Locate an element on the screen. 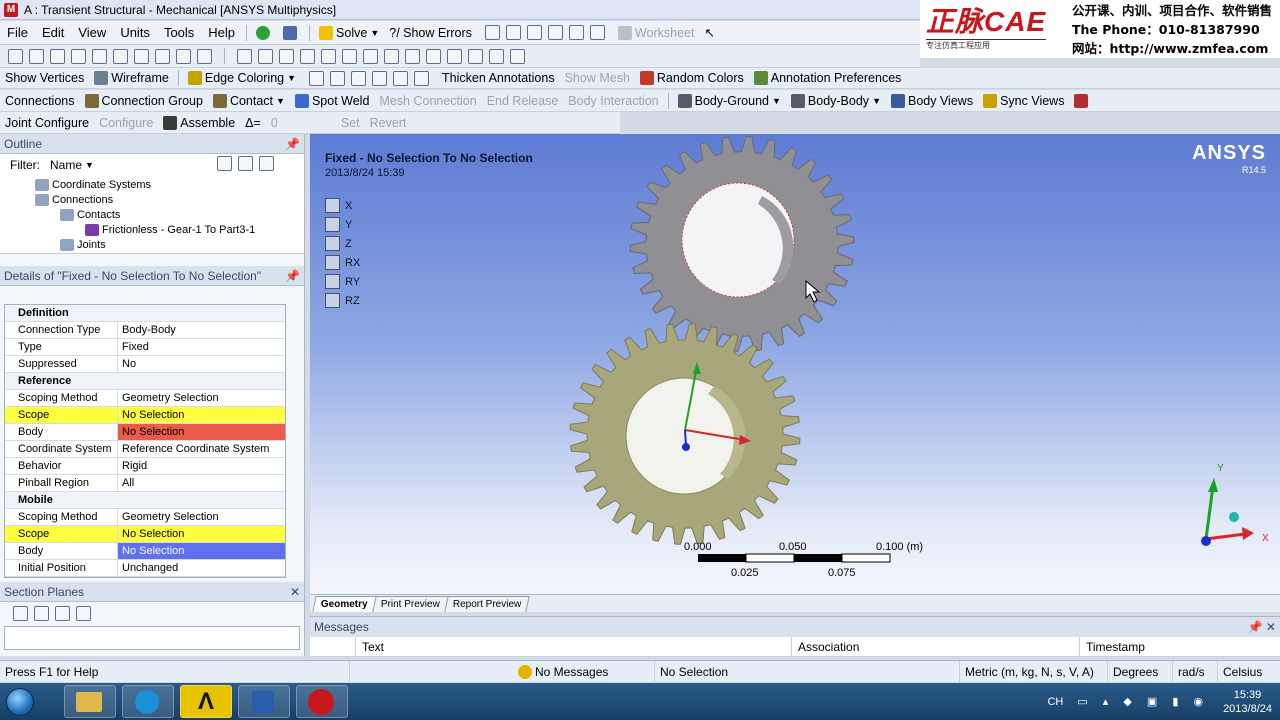  edge-tools-icons is located at coordinates (369, 78).